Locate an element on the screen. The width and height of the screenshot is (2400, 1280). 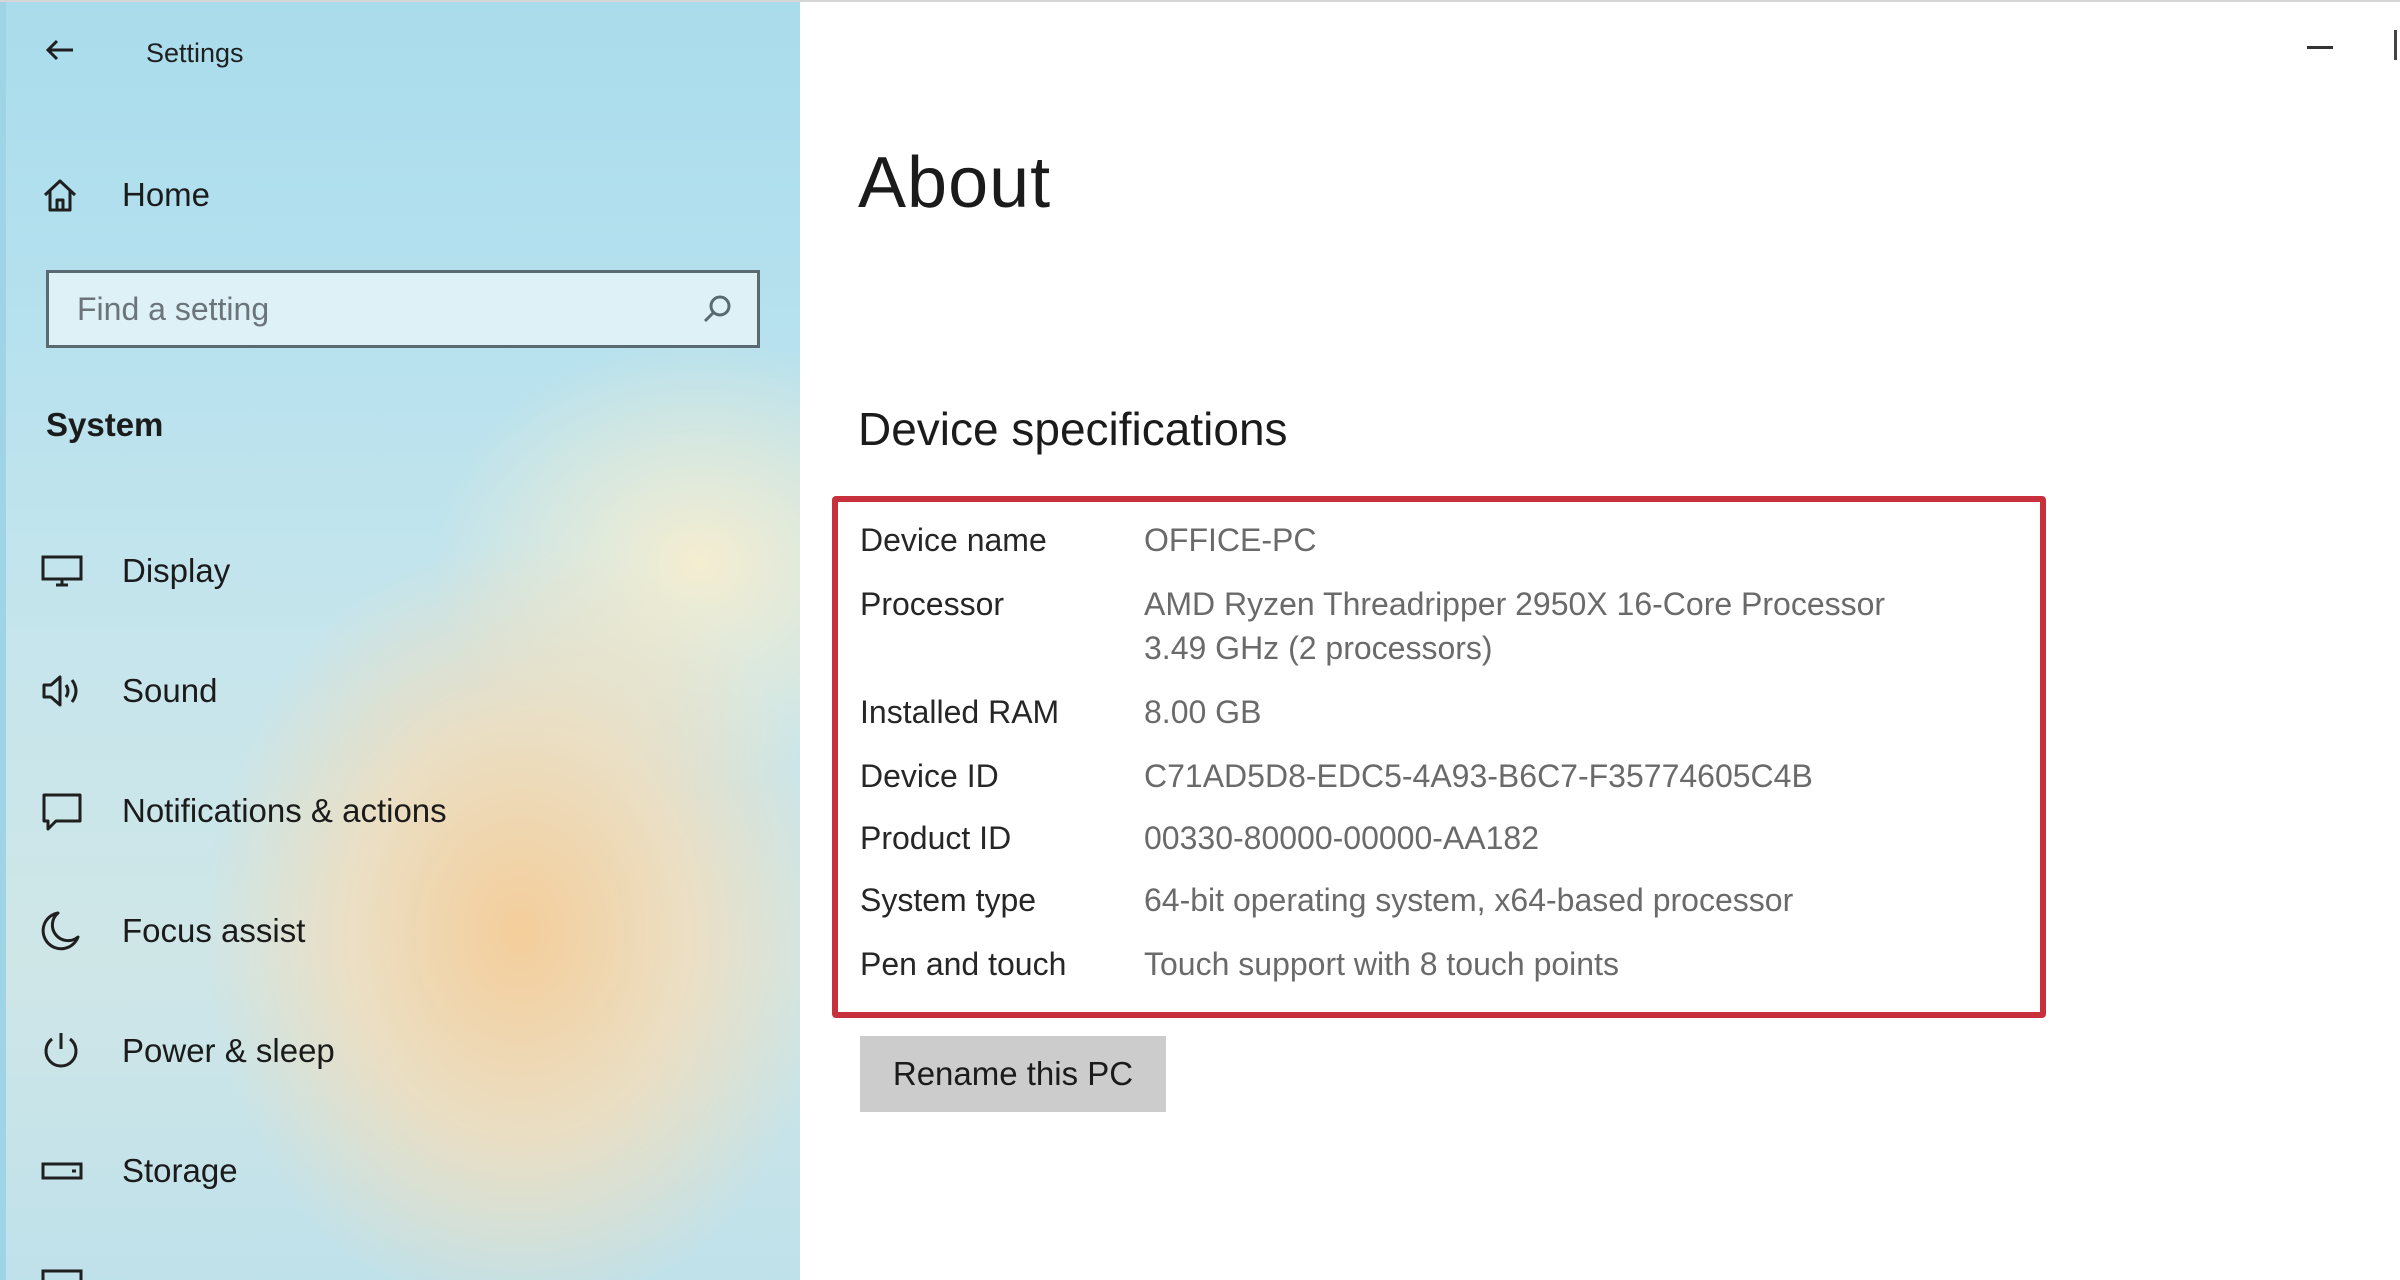
spec-value: Touch support with 8 touch points is located at coordinates (1381, 964).